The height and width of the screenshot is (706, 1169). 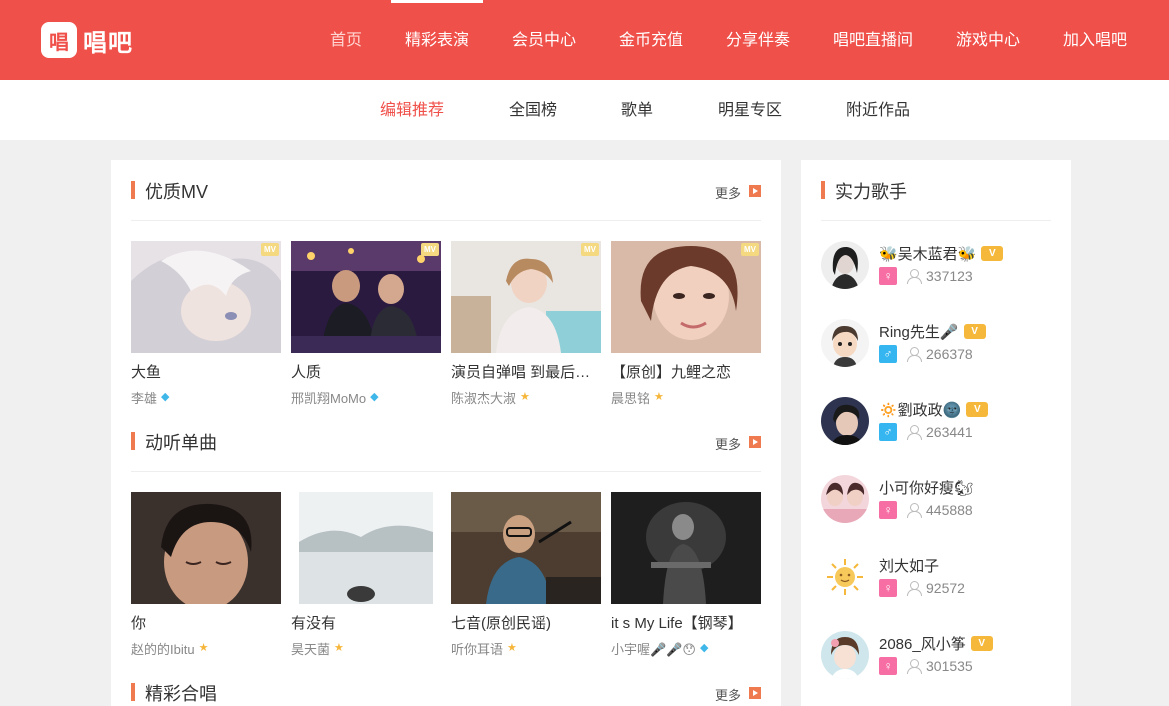 What do you see at coordinates (945, 588) in the screenshot?
I see `fans-count: 92572` at bounding box center [945, 588].